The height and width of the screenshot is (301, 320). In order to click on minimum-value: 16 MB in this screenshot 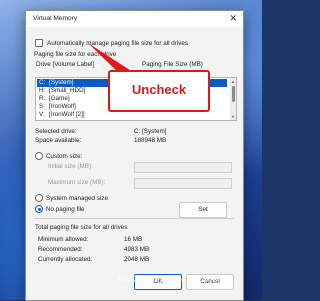, I will do `click(133, 239)`.